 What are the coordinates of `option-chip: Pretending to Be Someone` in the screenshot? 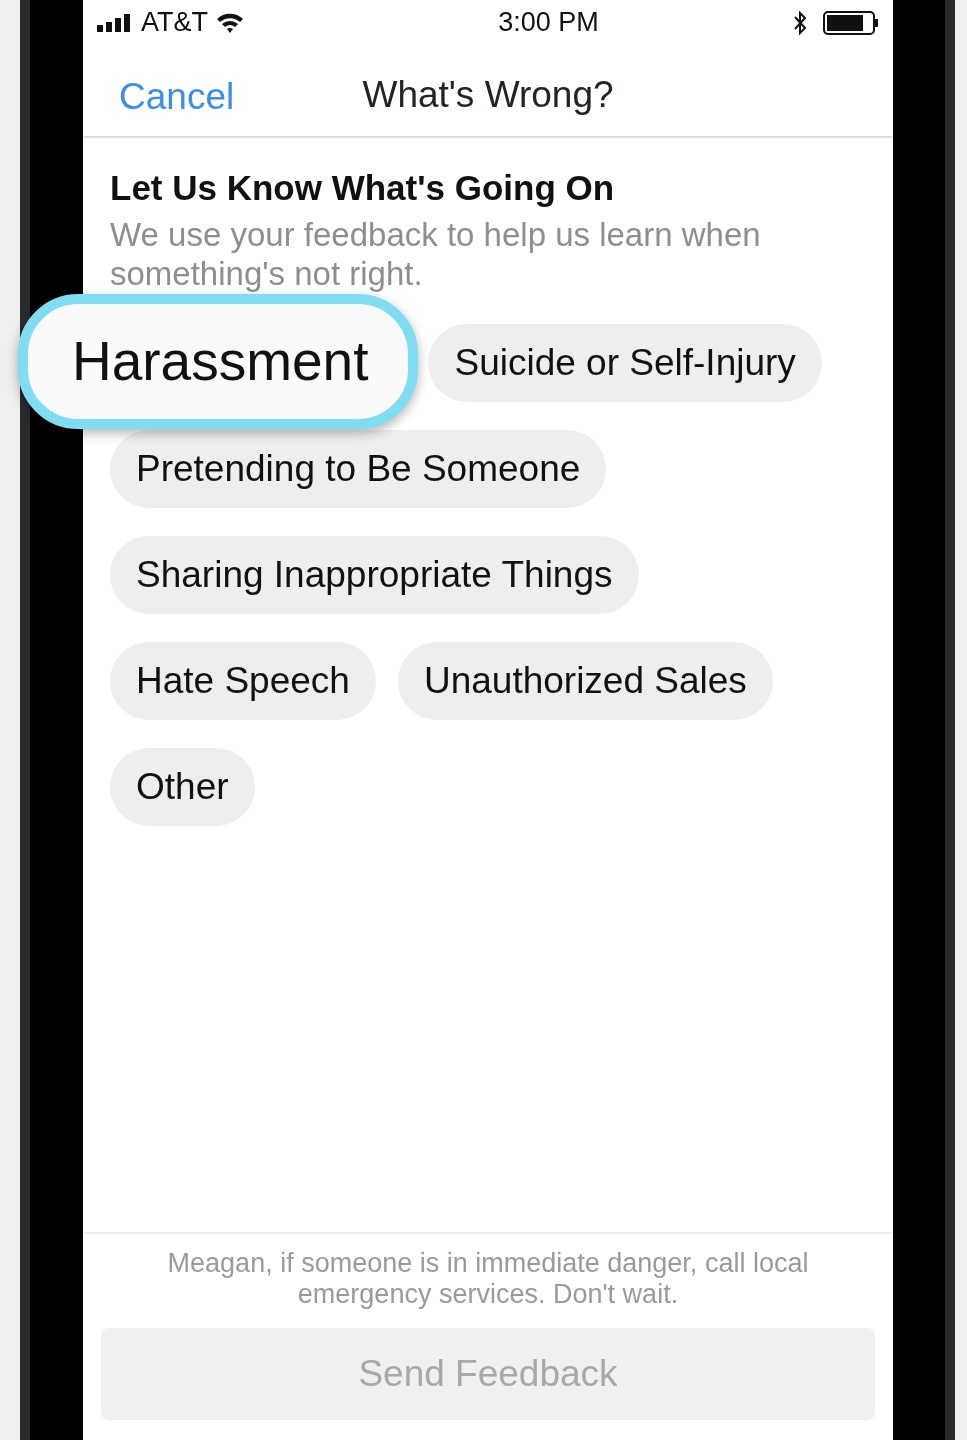 It's located at (358, 468).